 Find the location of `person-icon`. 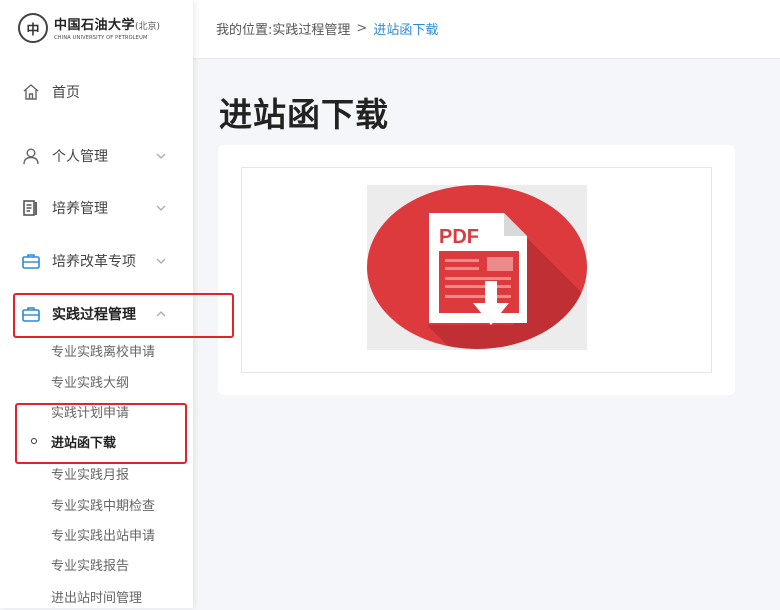

person-icon is located at coordinates (31, 156).